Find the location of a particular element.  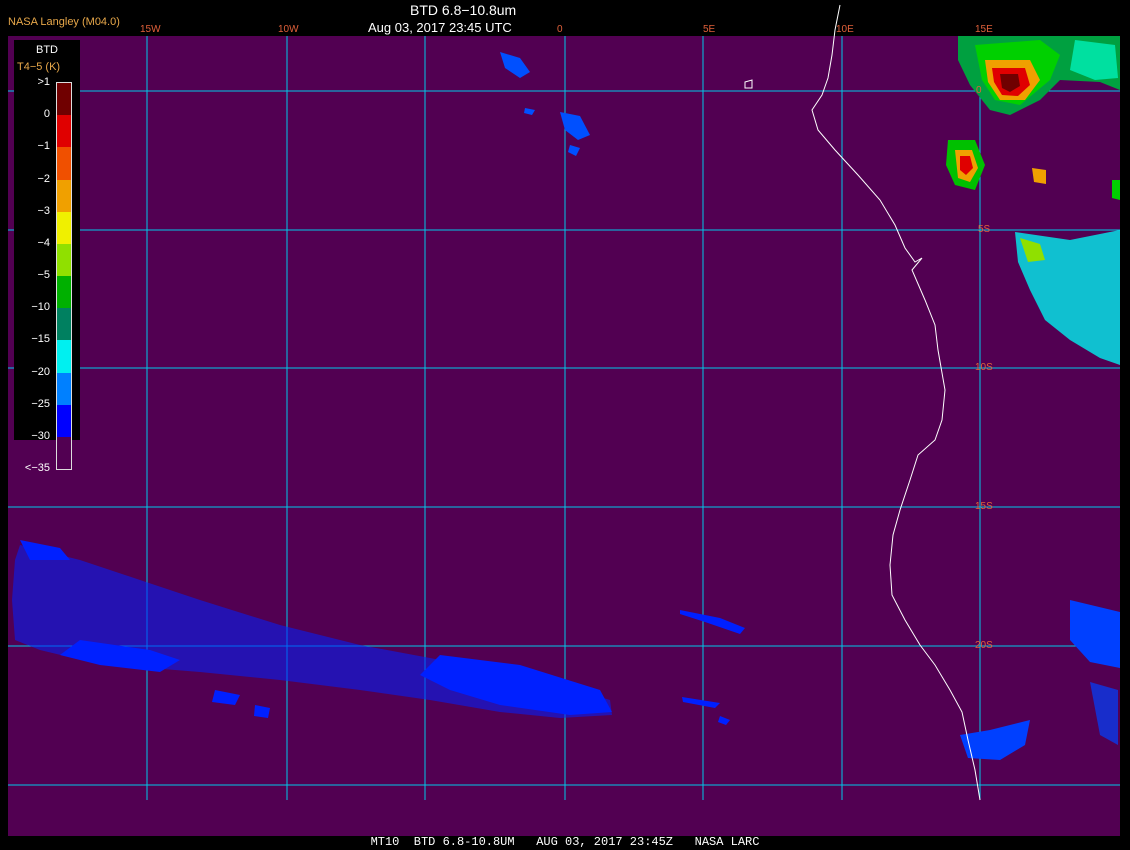

legend-tick-label: −25 is located at coordinates (40, 403).